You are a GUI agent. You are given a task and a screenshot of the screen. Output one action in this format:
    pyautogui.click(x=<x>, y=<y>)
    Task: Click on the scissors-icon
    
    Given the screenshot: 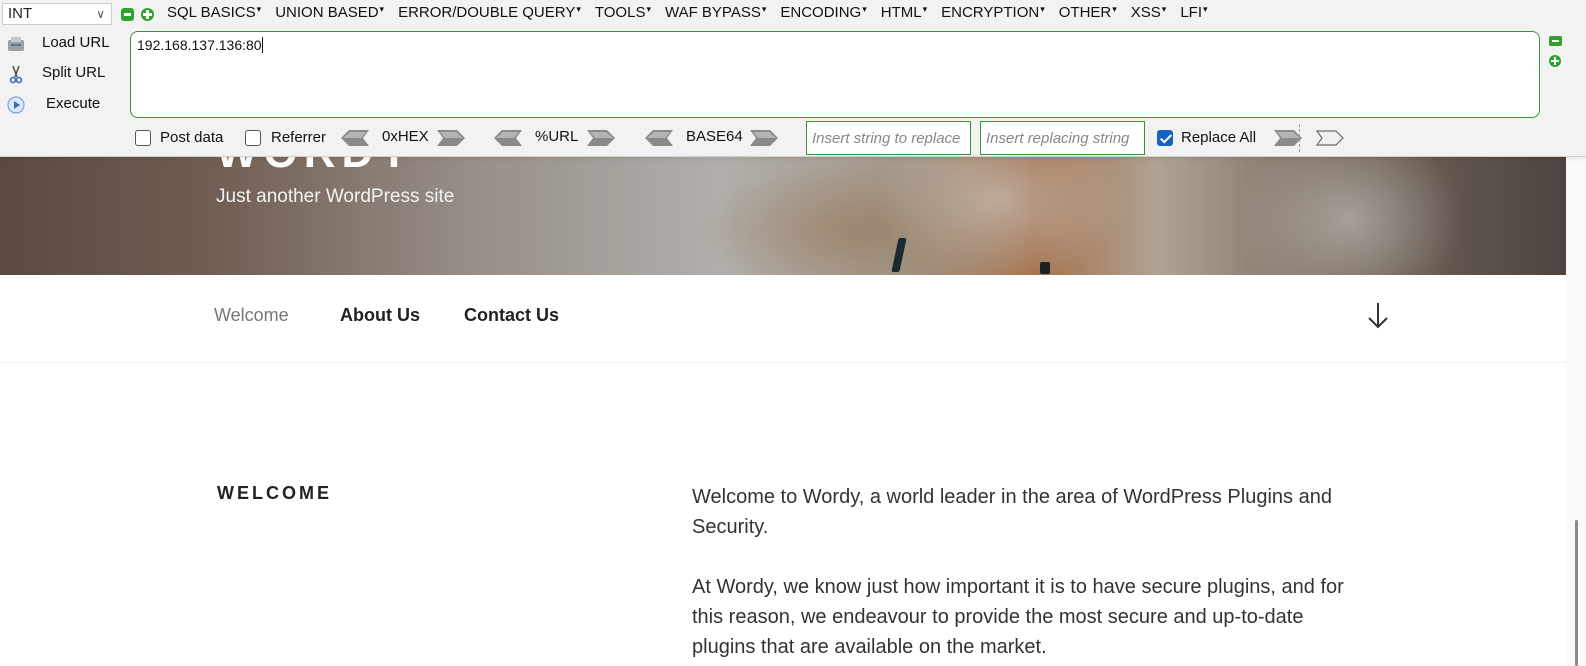 What is the action you would take?
    pyautogui.click(x=16, y=74)
    